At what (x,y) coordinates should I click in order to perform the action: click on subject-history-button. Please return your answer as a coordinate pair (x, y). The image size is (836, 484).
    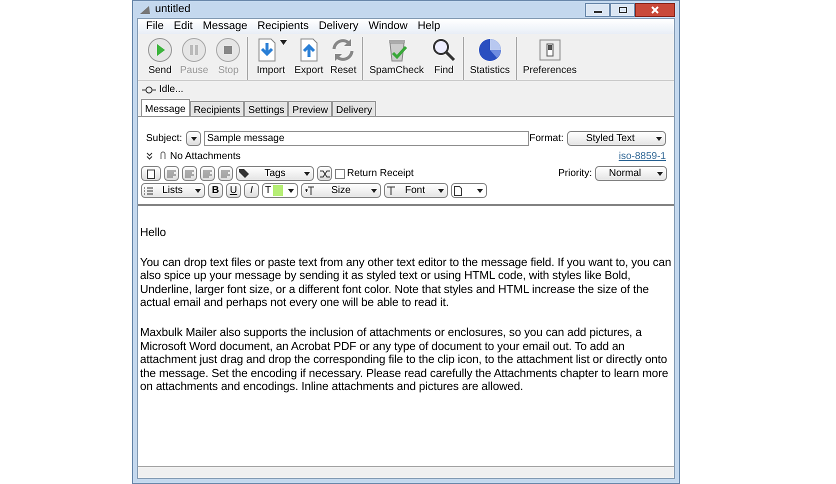
    Looking at the image, I should click on (194, 138).